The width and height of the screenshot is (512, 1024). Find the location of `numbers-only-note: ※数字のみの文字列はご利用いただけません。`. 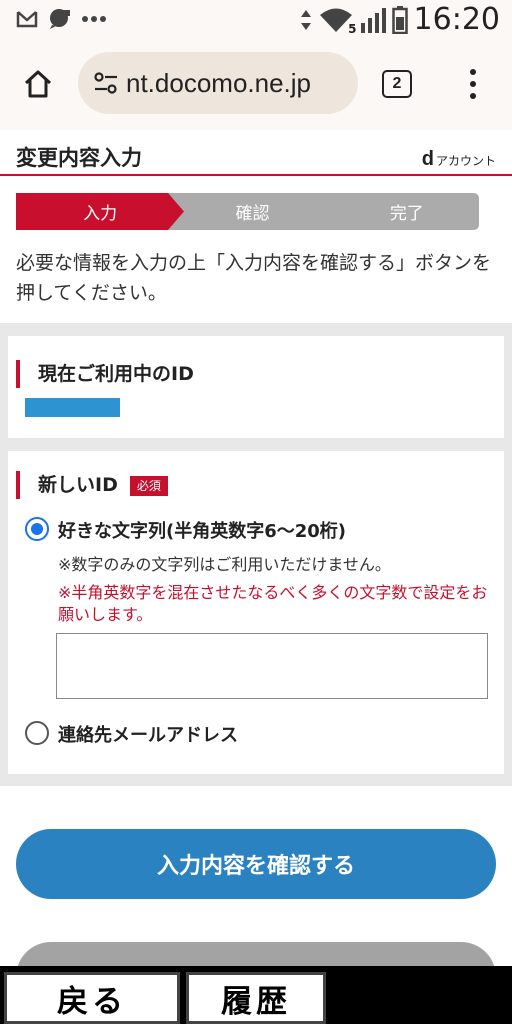

numbers-only-note: ※数字のみの文字列はご利用いただけません。 is located at coordinates (224, 564).